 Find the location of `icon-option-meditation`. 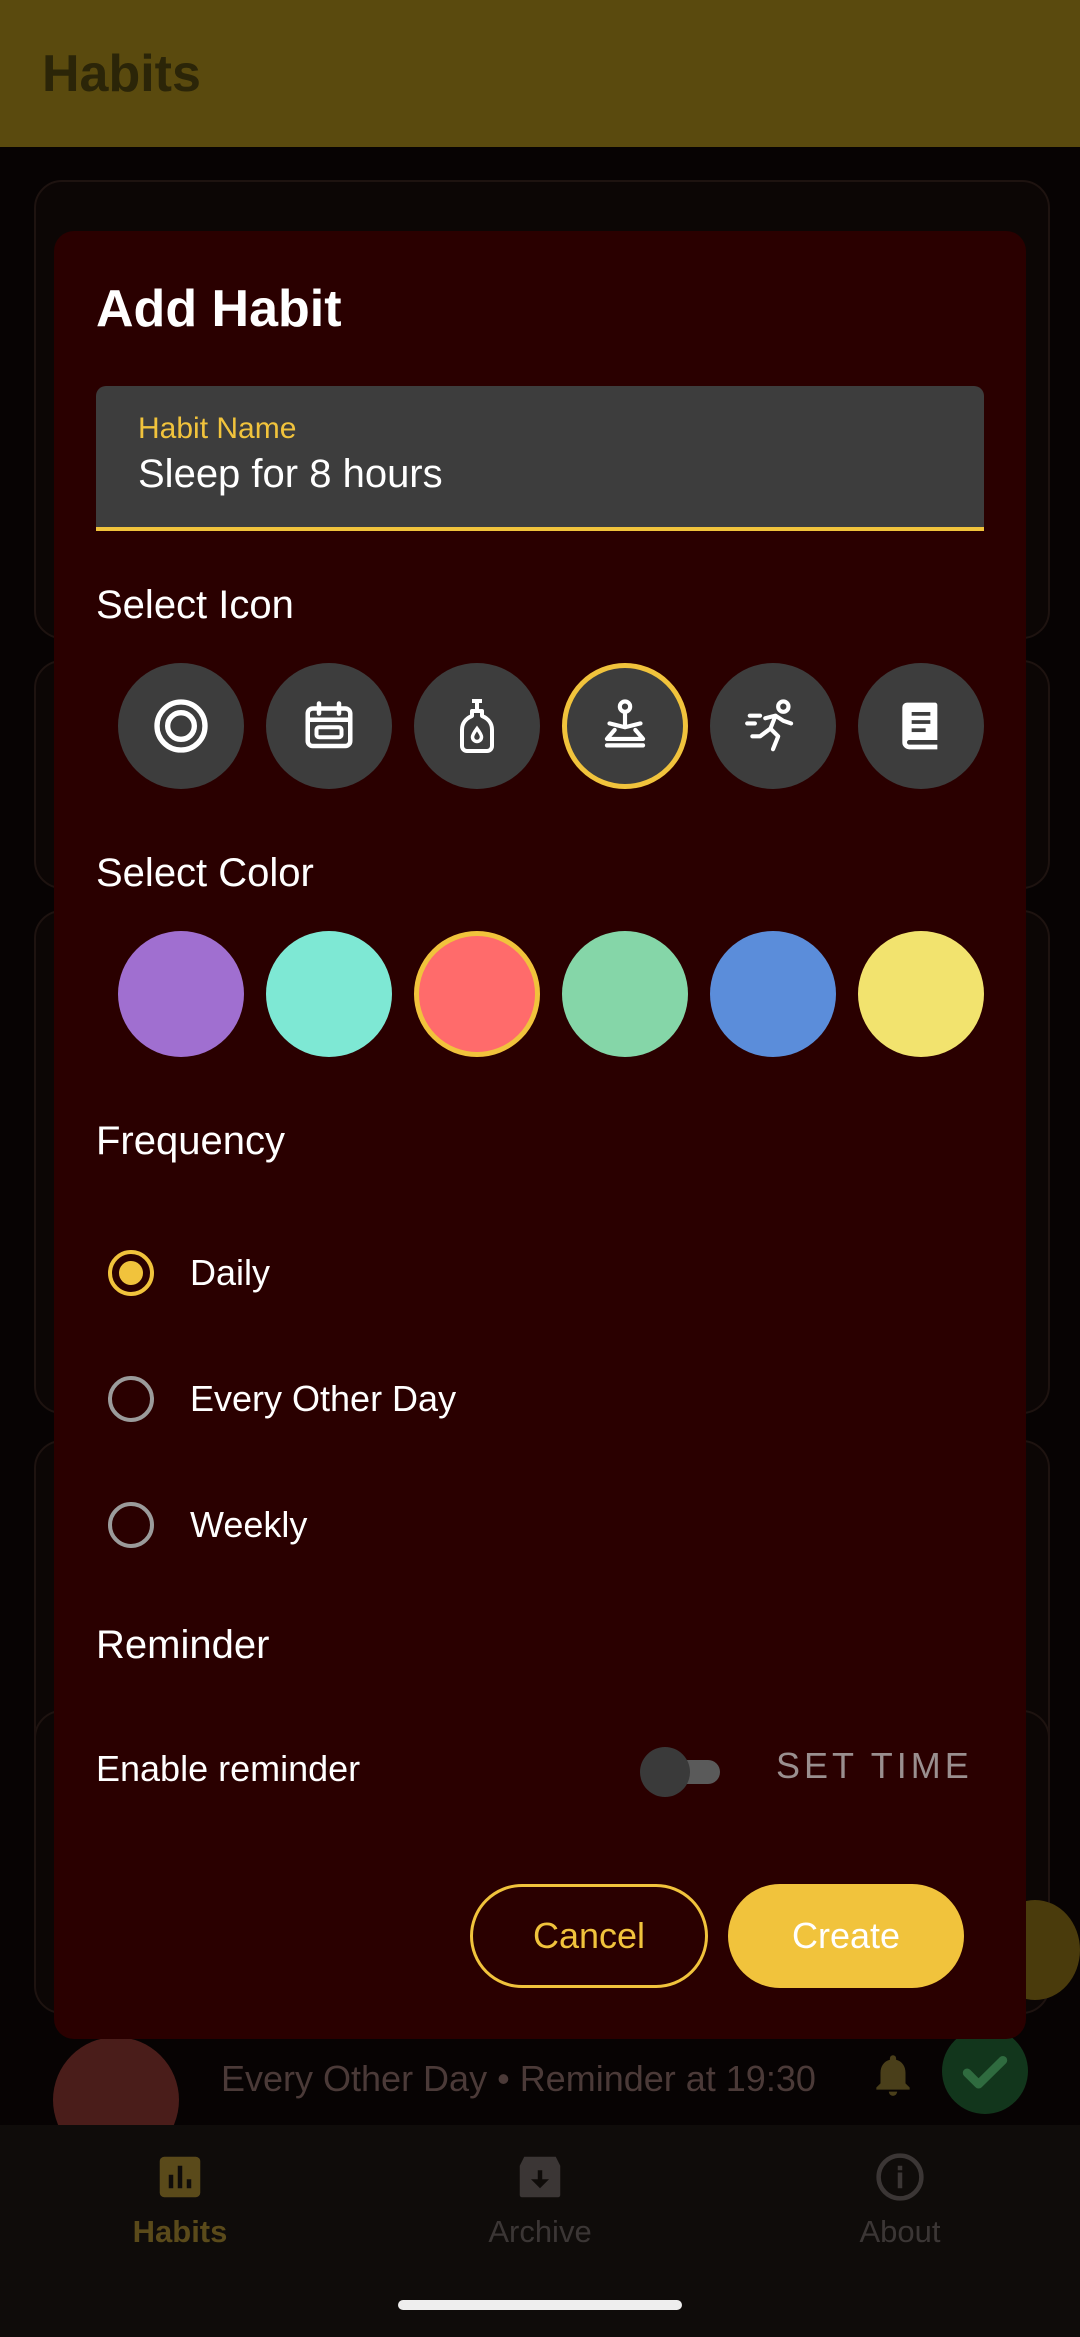

icon-option-meditation is located at coordinates (625, 726).